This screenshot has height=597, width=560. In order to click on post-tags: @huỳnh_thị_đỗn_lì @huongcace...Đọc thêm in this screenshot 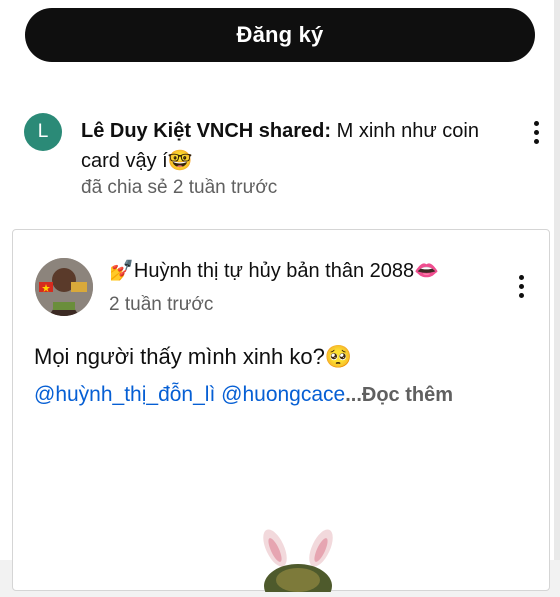, I will do `click(243, 395)`.